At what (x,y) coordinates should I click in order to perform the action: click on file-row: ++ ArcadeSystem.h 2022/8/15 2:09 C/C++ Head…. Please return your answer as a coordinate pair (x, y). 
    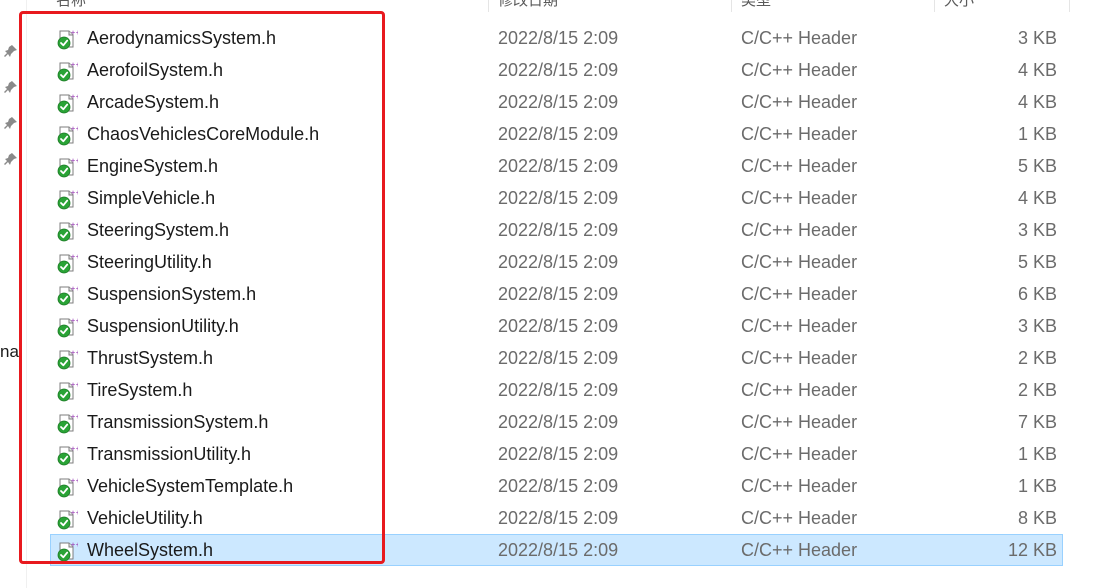
    Looking at the image, I should click on (556, 102).